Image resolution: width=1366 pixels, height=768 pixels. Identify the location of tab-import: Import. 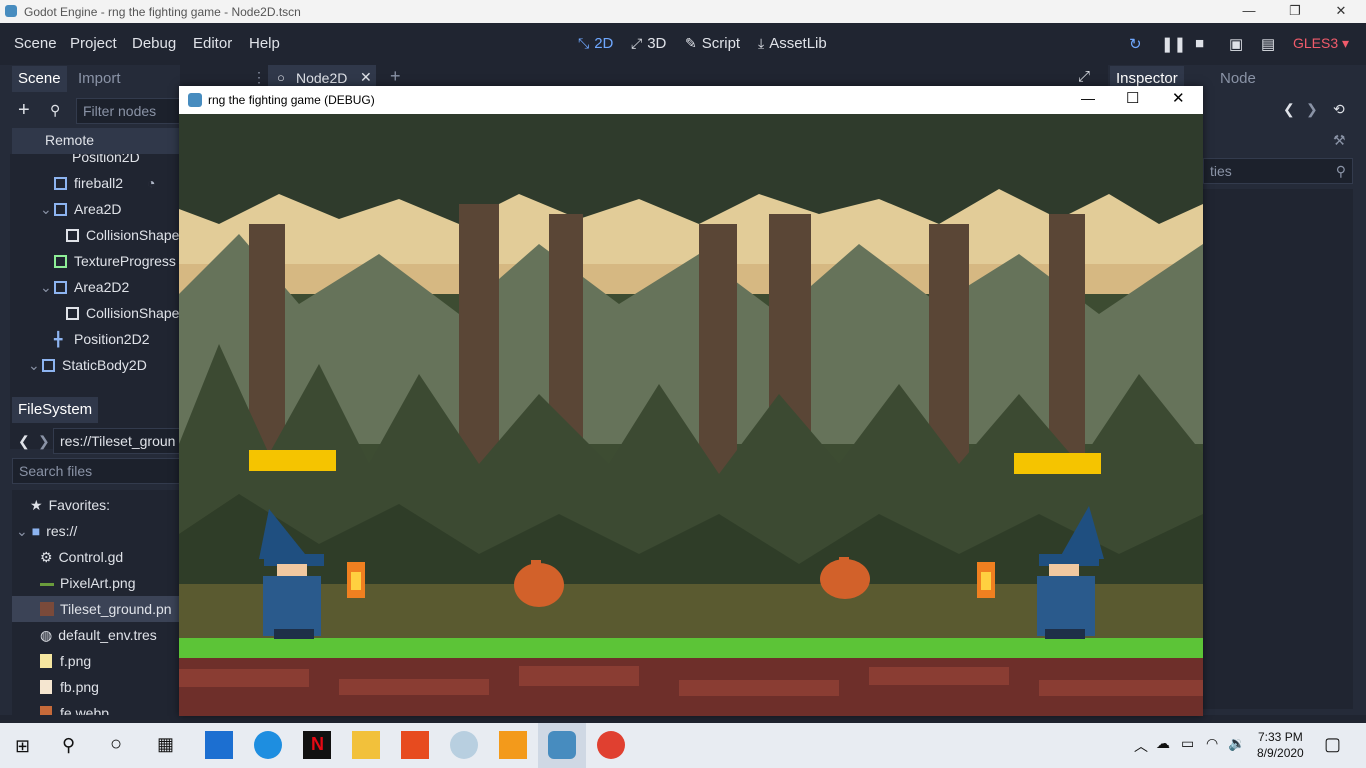
(99, 79).